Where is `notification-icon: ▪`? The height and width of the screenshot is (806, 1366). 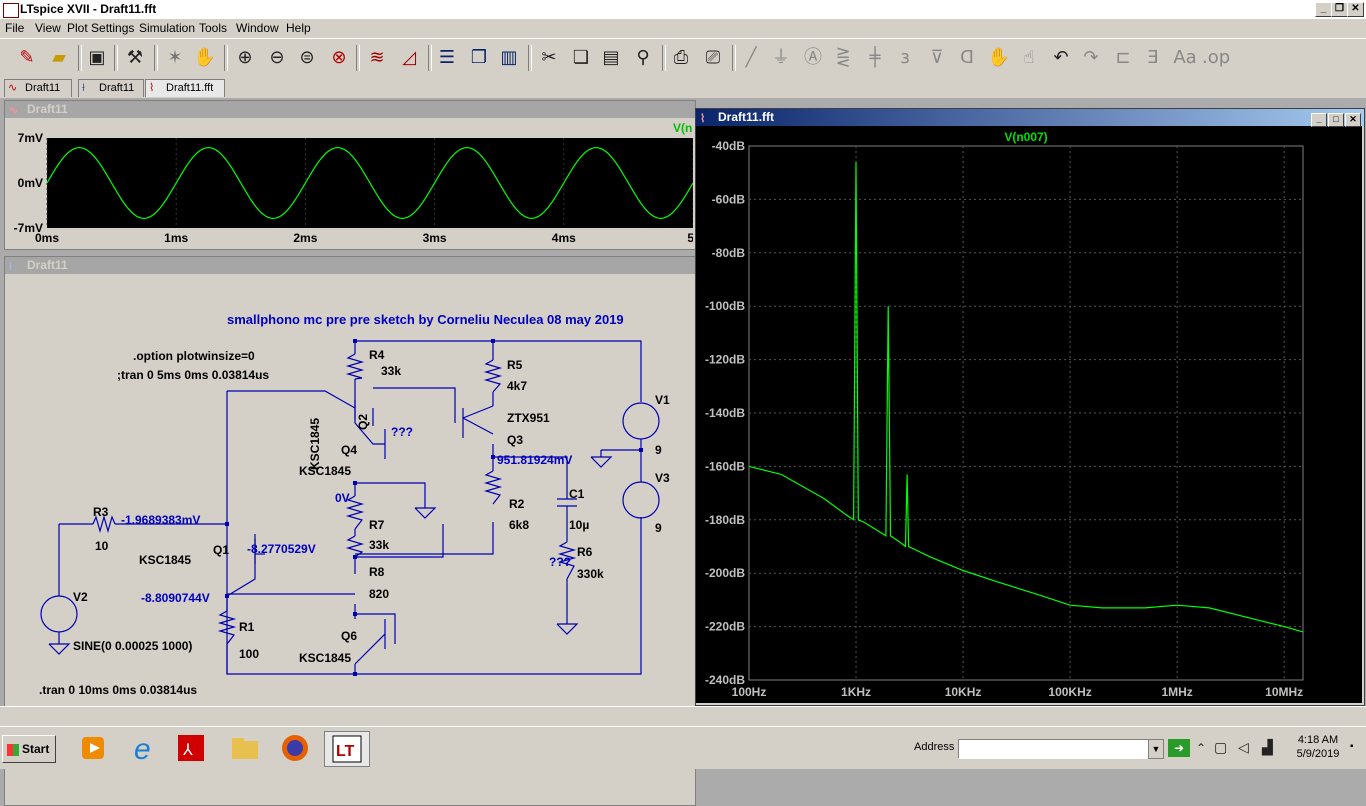 notification-icon: ▪ is located at coordinates (1352, 746).